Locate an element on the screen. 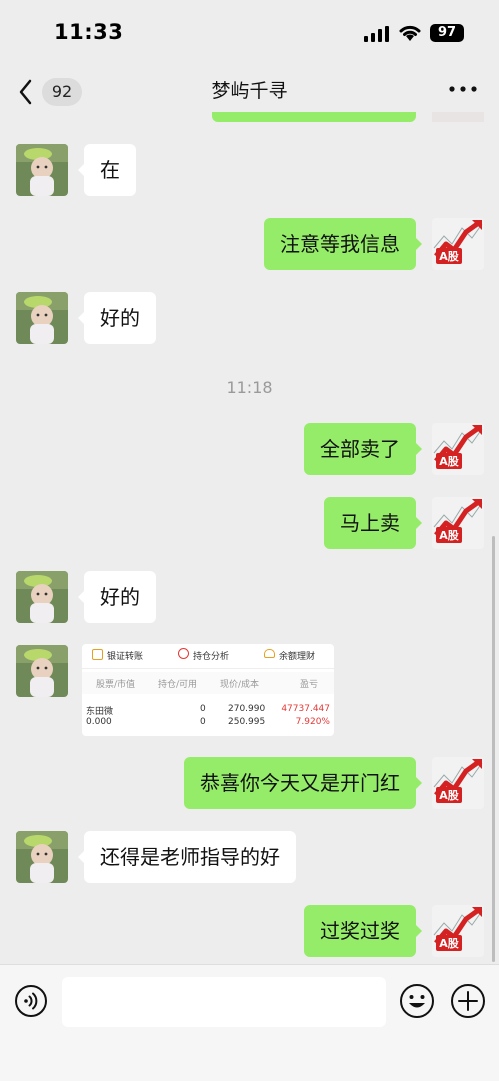  input-bar is located at coordinates (249, 1022).